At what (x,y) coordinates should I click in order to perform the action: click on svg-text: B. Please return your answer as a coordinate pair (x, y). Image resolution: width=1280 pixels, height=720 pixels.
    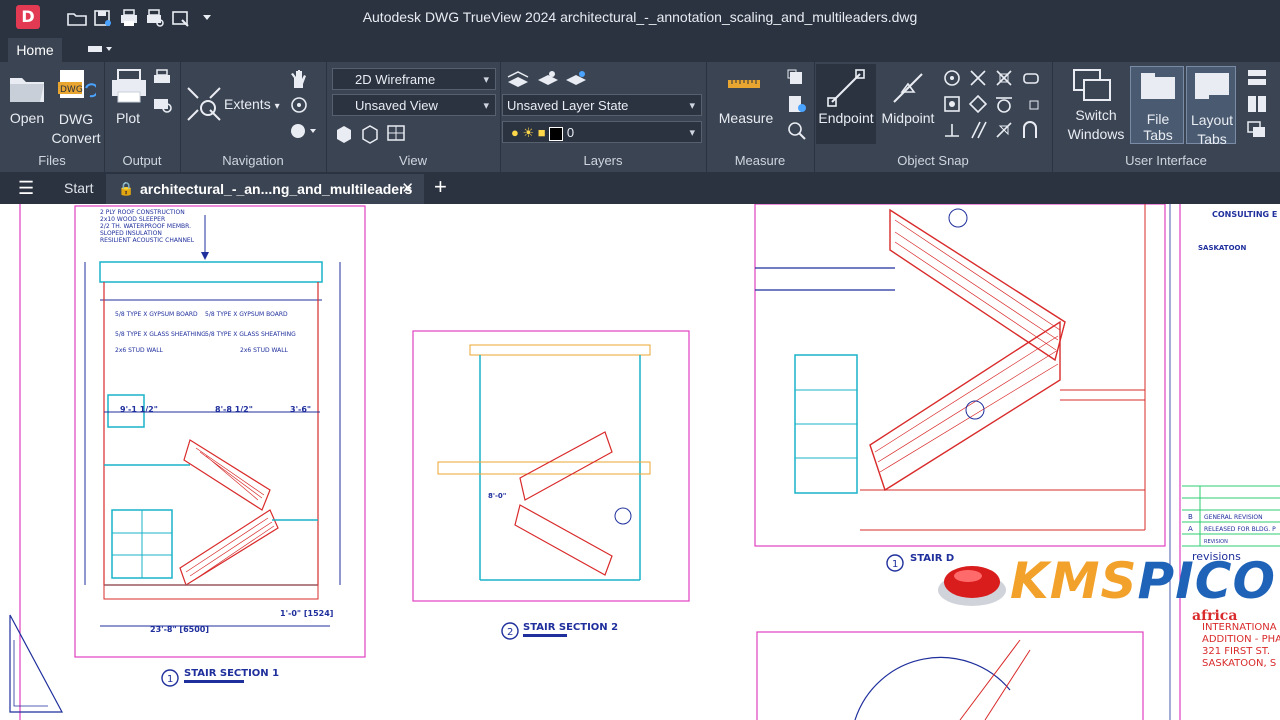
    Looking at the image, I should click on (1190, 517).